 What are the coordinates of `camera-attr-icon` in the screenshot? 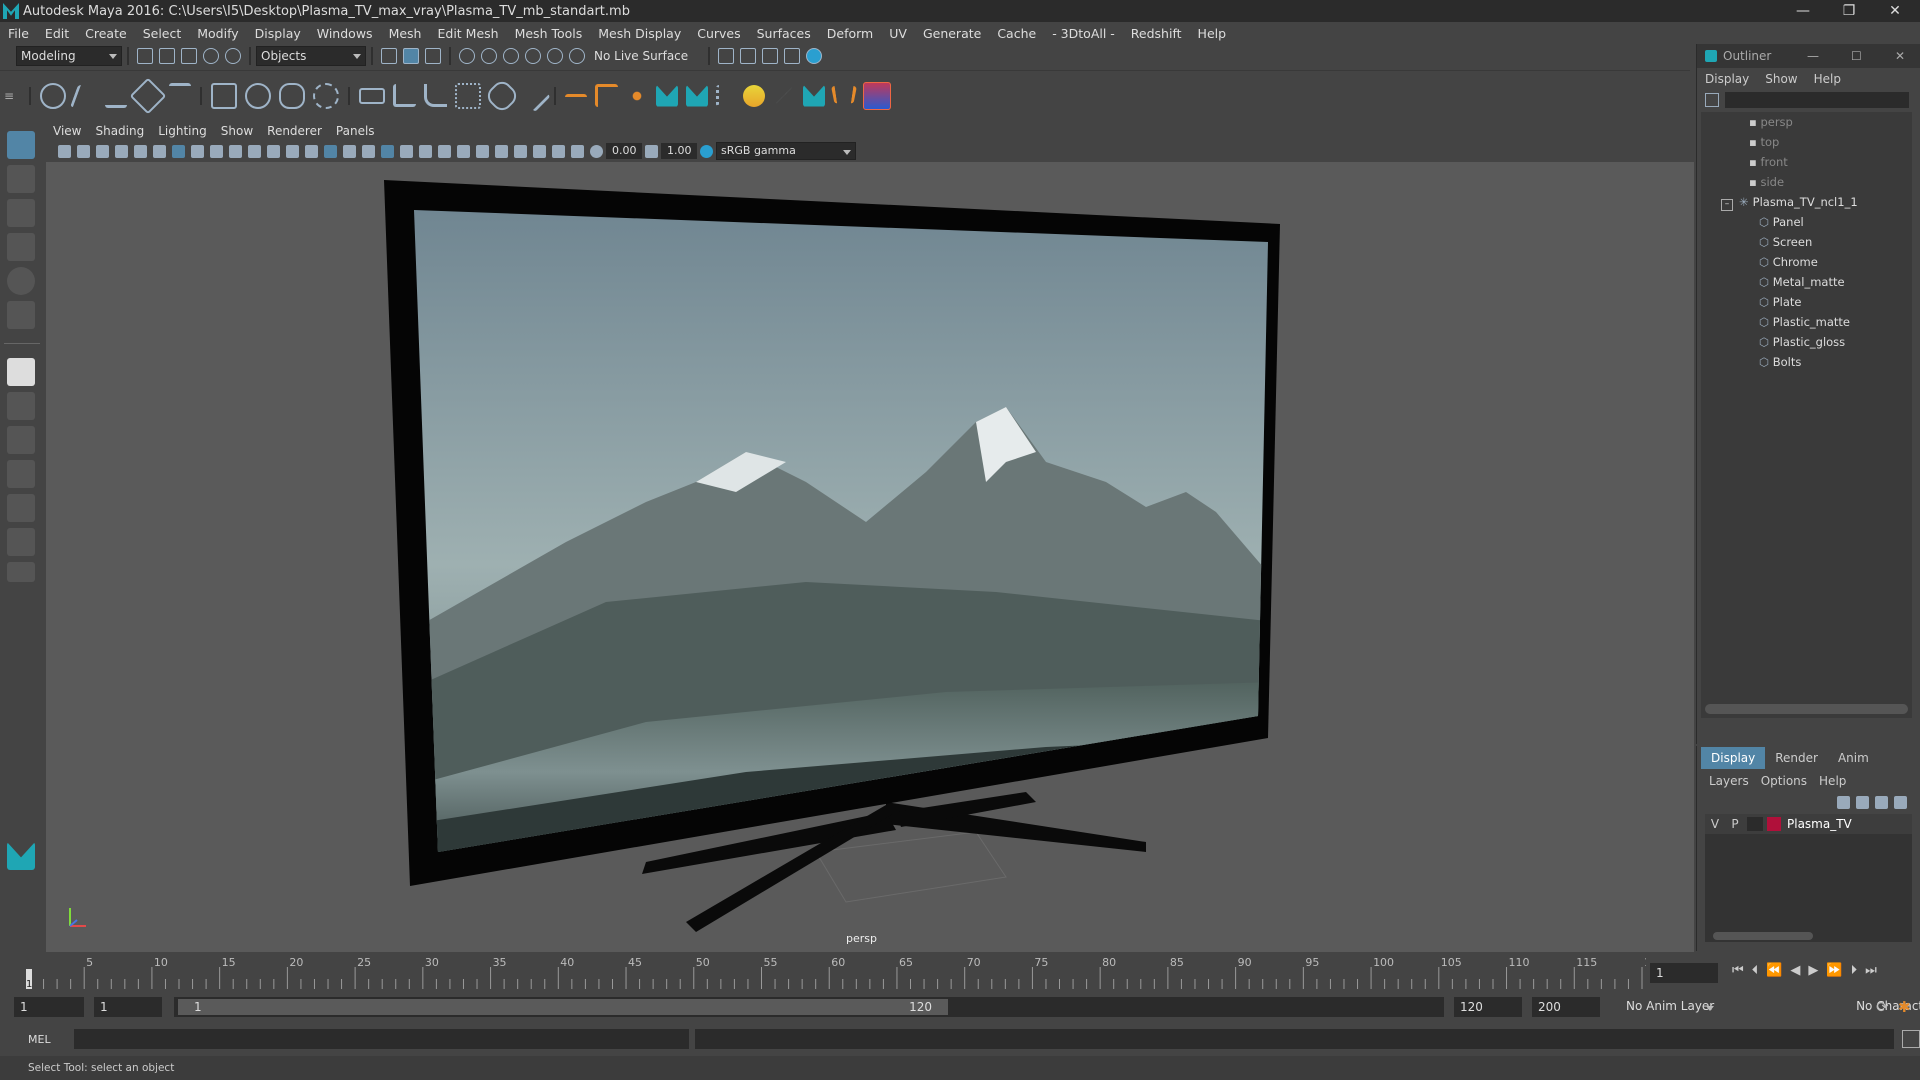 It's located at (83, 151).